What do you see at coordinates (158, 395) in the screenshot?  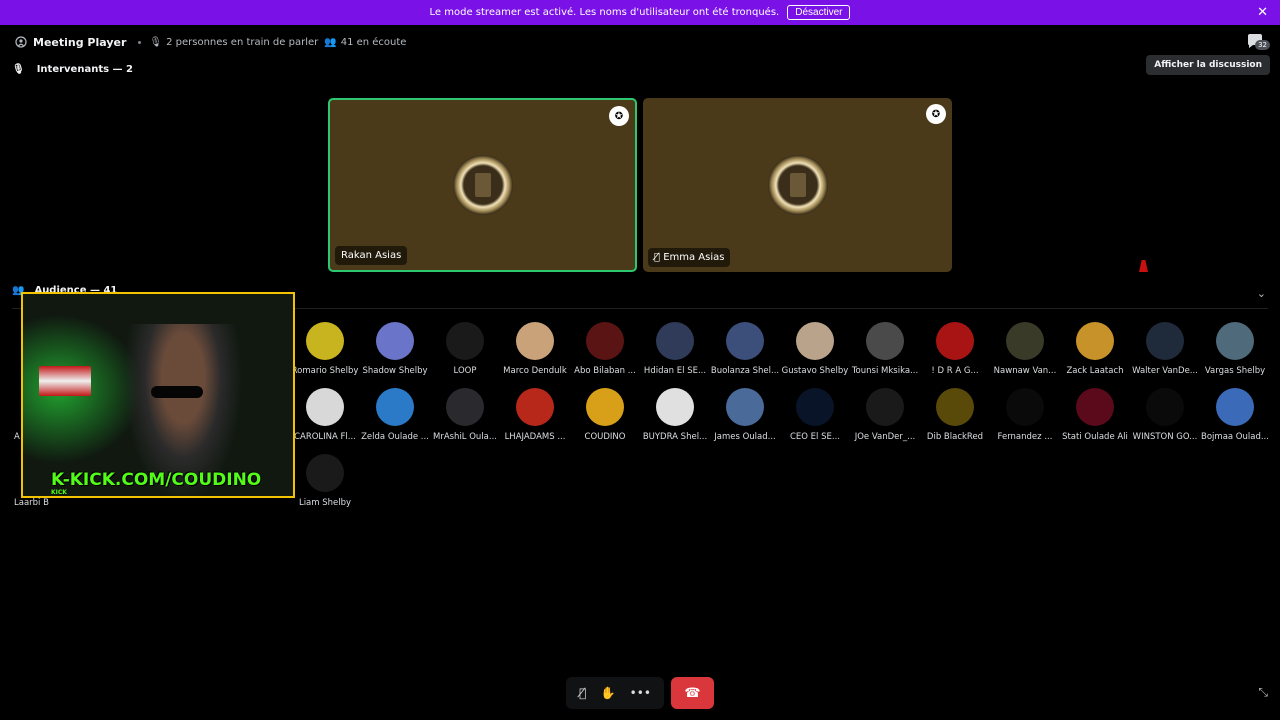 I see `webcam-overlay: K-KICK.COM/COUDINO KICK` at bounding box center [158, 395].